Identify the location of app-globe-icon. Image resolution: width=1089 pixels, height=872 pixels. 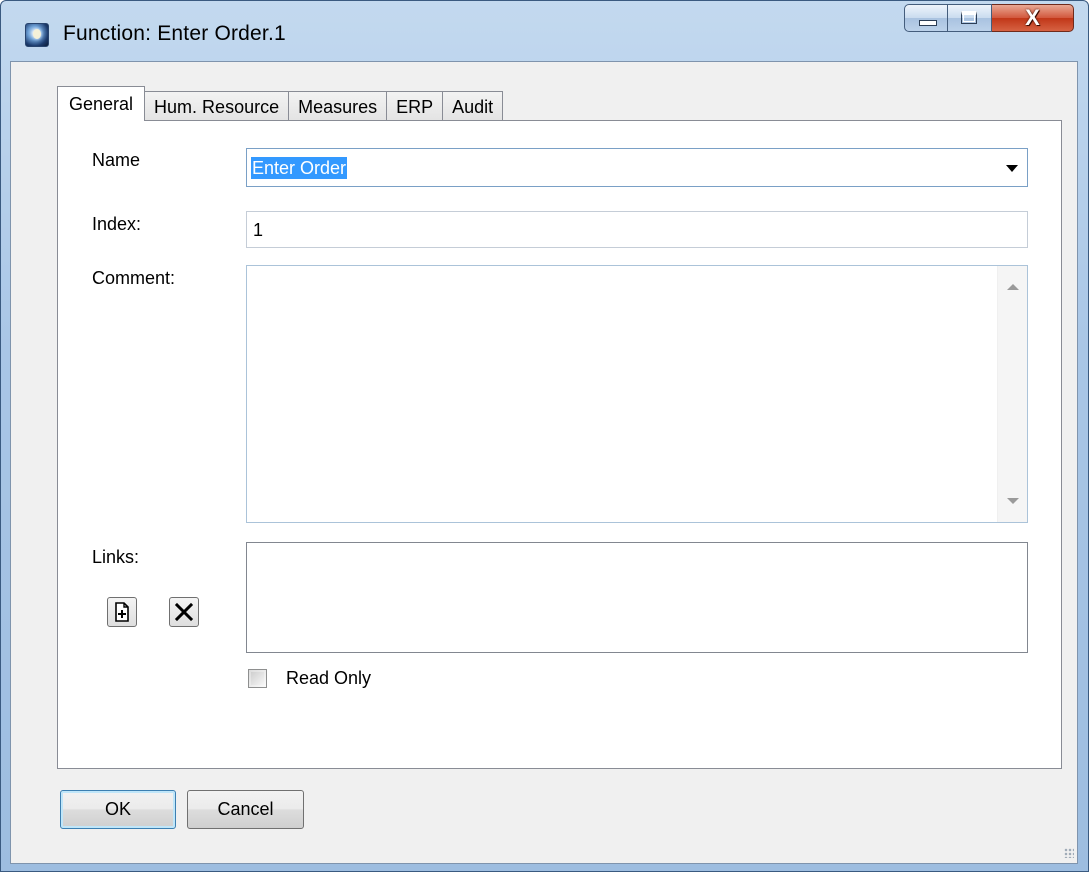
(37, 35).